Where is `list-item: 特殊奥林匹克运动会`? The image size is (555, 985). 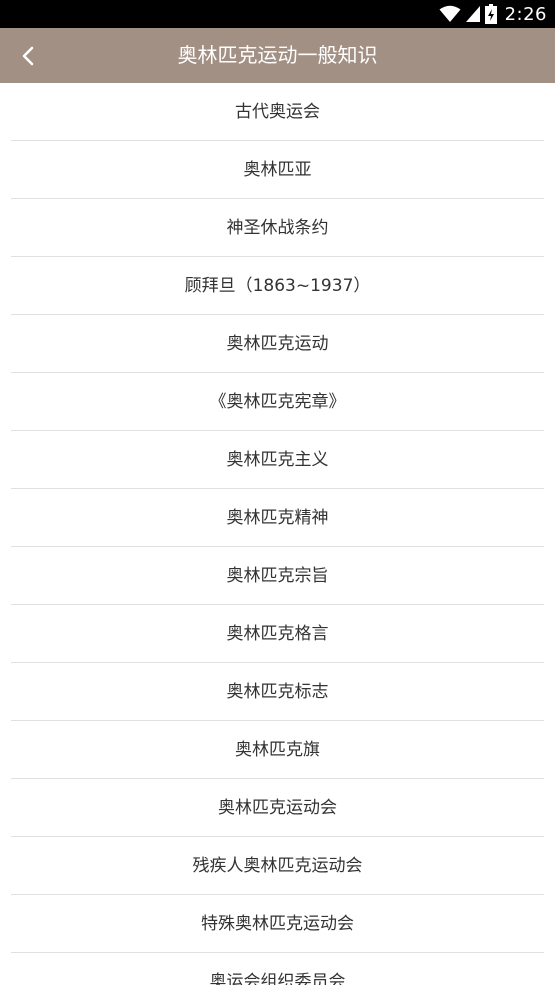 list-item: 特殊奥林匹克运动会 is located at coordinates (277, 924).